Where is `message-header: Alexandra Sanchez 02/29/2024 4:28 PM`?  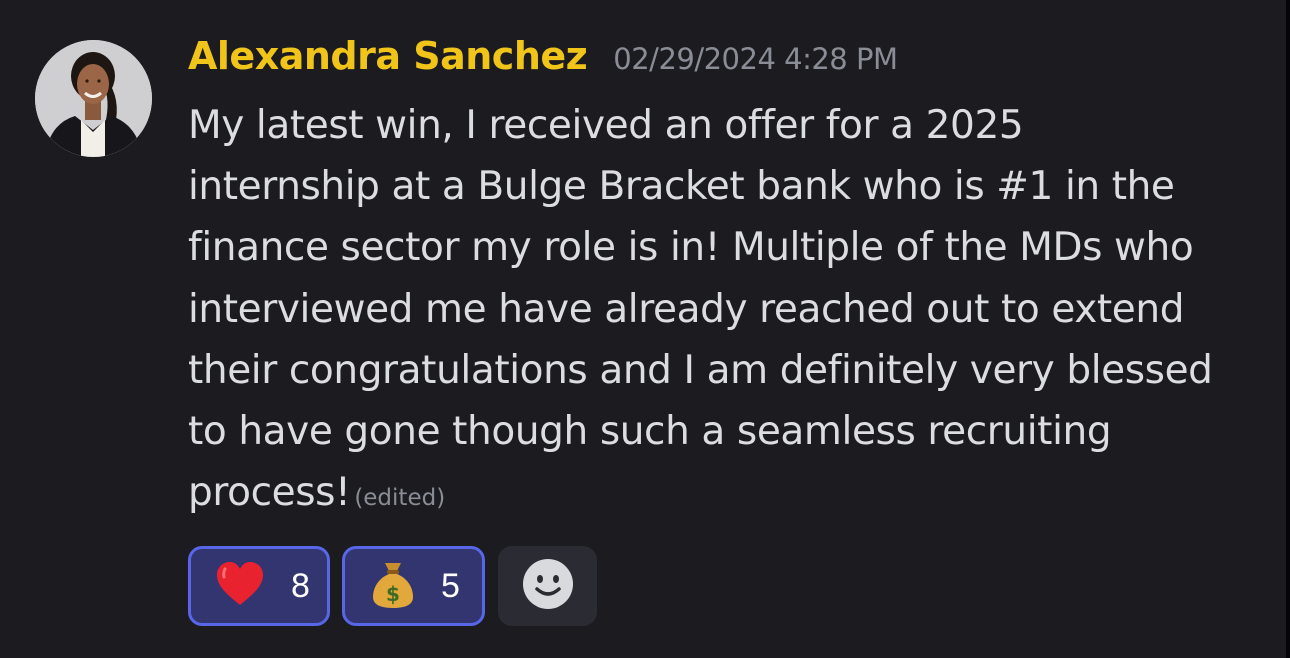
message-header: Alexandra Sanchez 02/29/2024 4:28 PM is located at coordinates (543, 62).